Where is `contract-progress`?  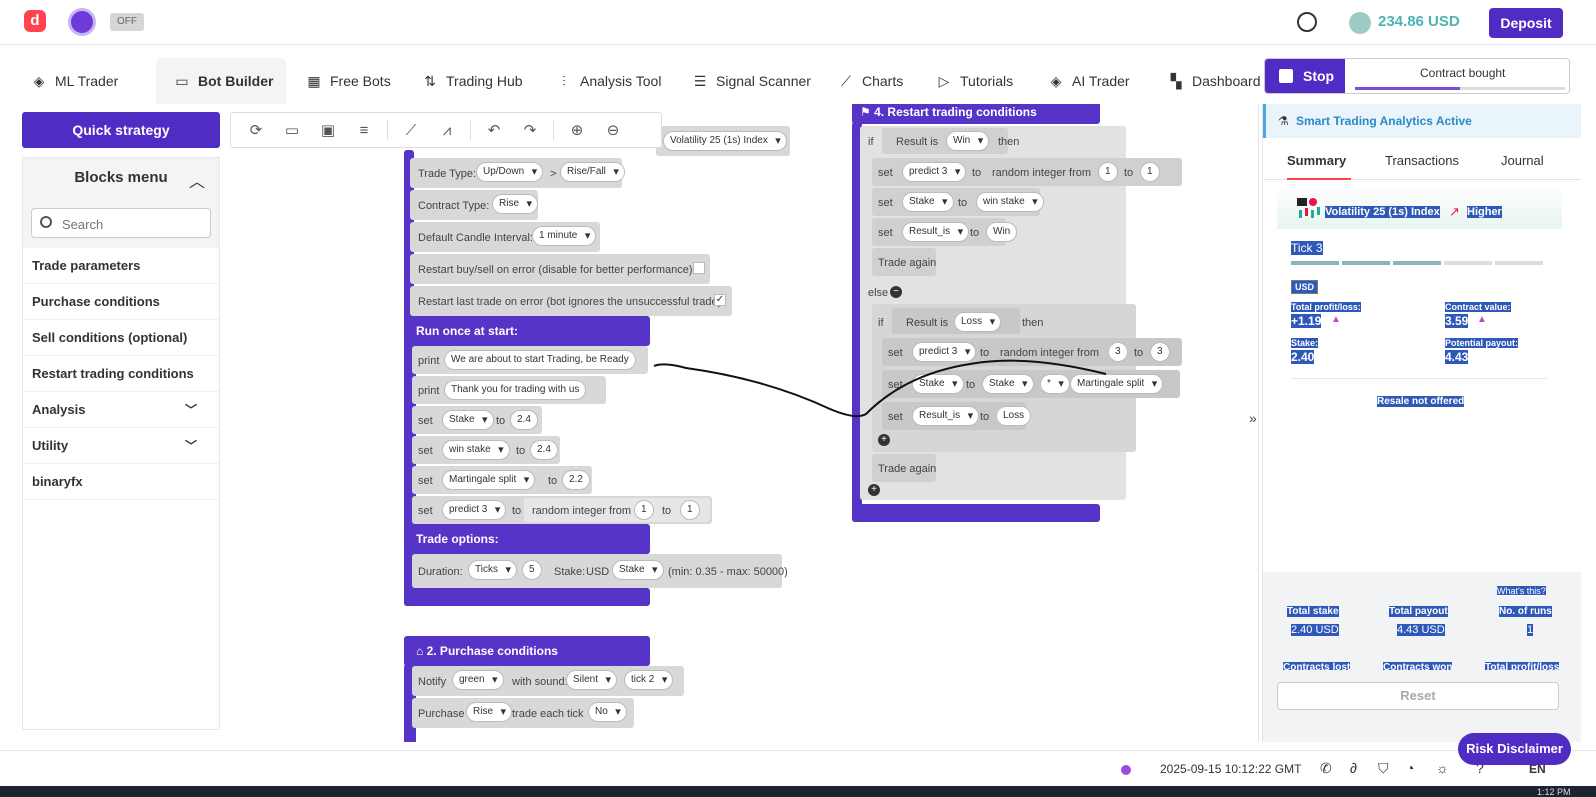 contract-progress is located at coordinates (1460, 88).